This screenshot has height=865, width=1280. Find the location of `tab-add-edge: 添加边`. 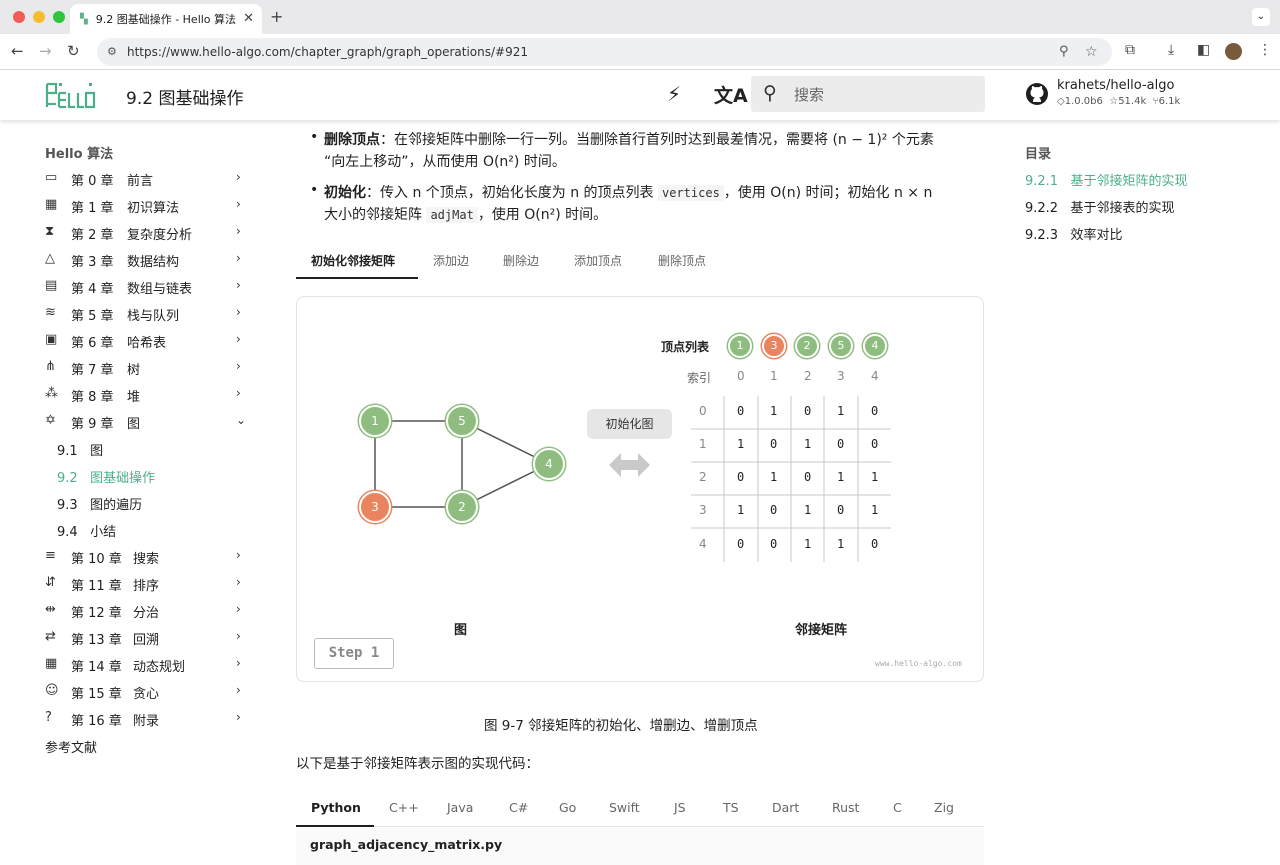

tab-add-edge: 添加边 is located at coordinates (451, 260).